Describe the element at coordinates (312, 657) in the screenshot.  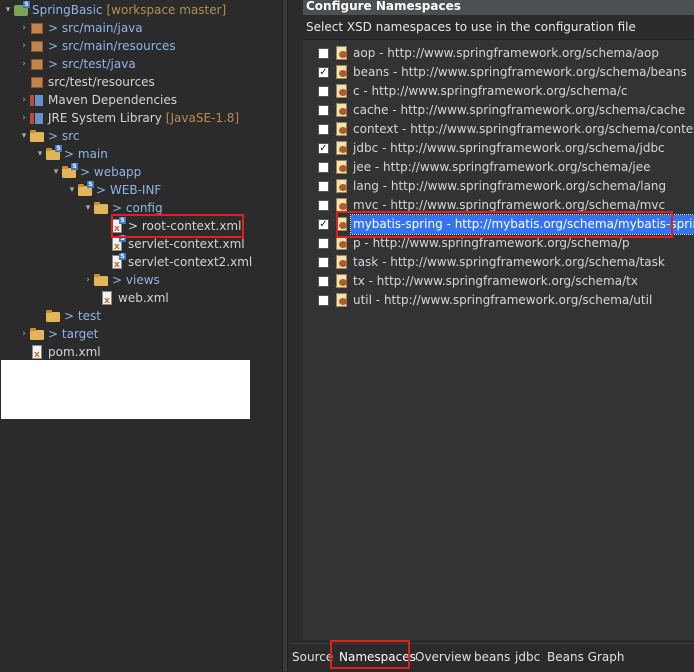
I see `tab-source: Source` at that location.